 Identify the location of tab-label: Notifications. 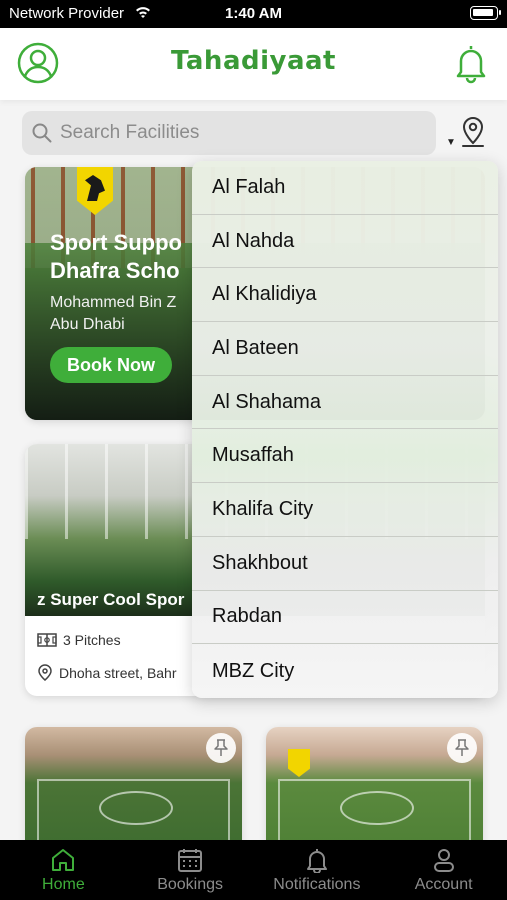
(317, 884).